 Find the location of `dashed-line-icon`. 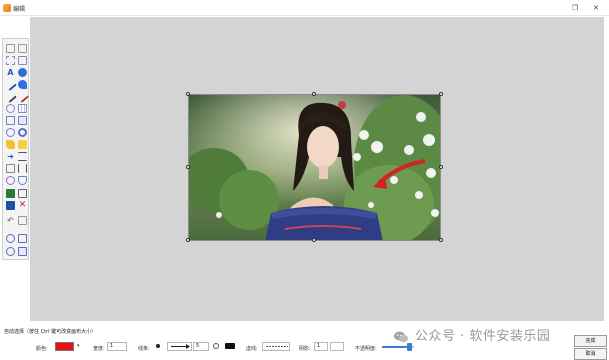

dashed-line-icon is located at coordinates (277, 346).